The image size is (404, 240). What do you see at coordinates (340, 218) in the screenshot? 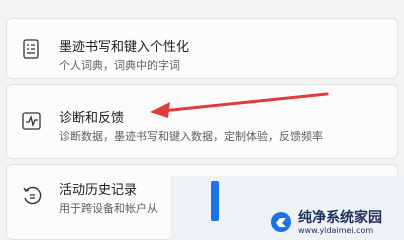
I see `watermark-brand: 纯净系统家园` at bounding box center [340, 218].